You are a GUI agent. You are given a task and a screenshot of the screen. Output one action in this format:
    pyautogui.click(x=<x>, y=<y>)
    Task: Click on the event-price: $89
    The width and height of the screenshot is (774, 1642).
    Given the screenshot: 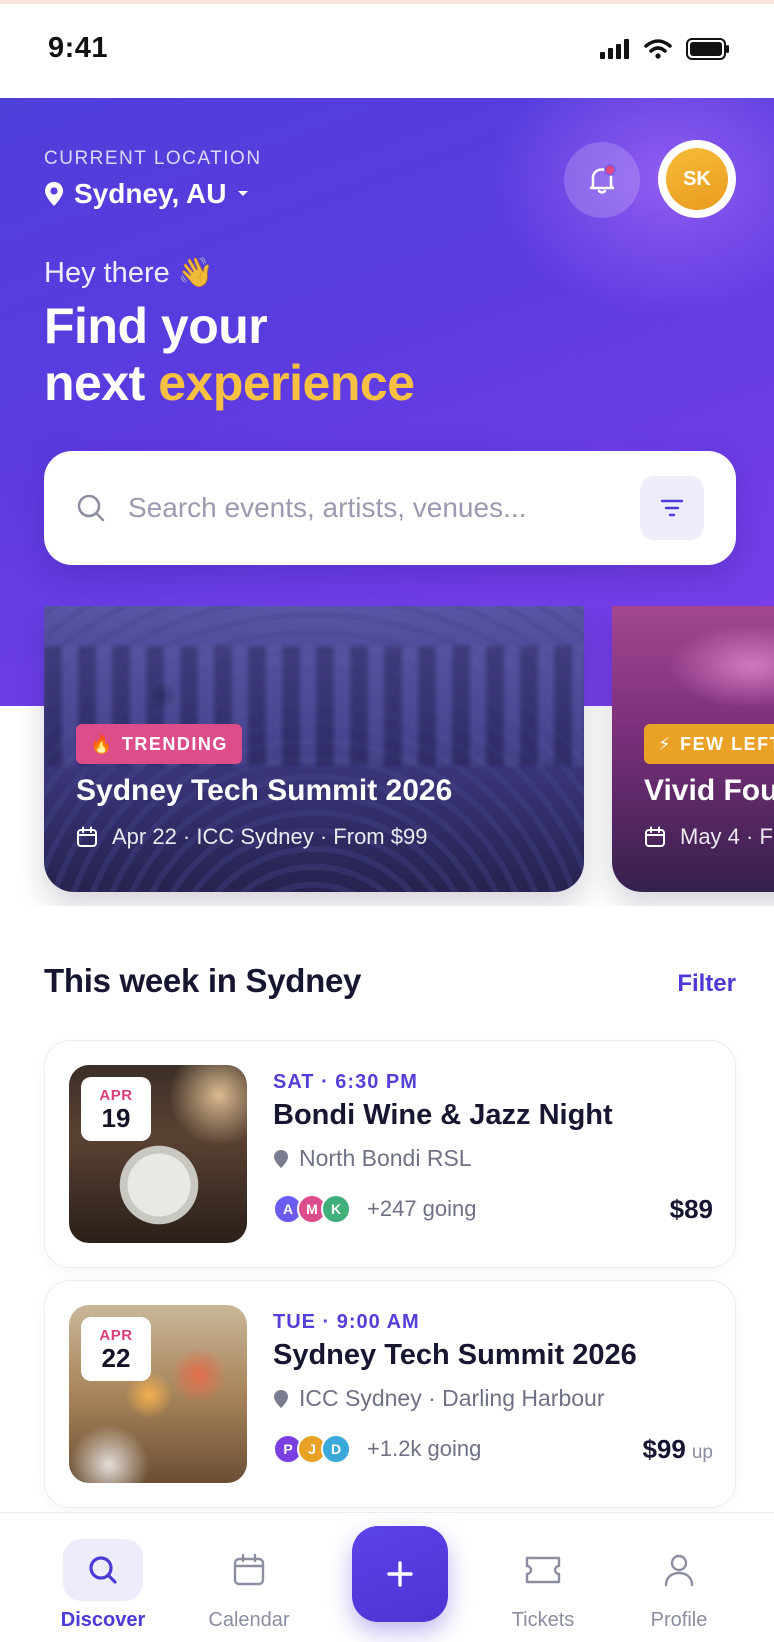 What is the action you would take?
    pyautogui.click(x=691, y=1209)
    